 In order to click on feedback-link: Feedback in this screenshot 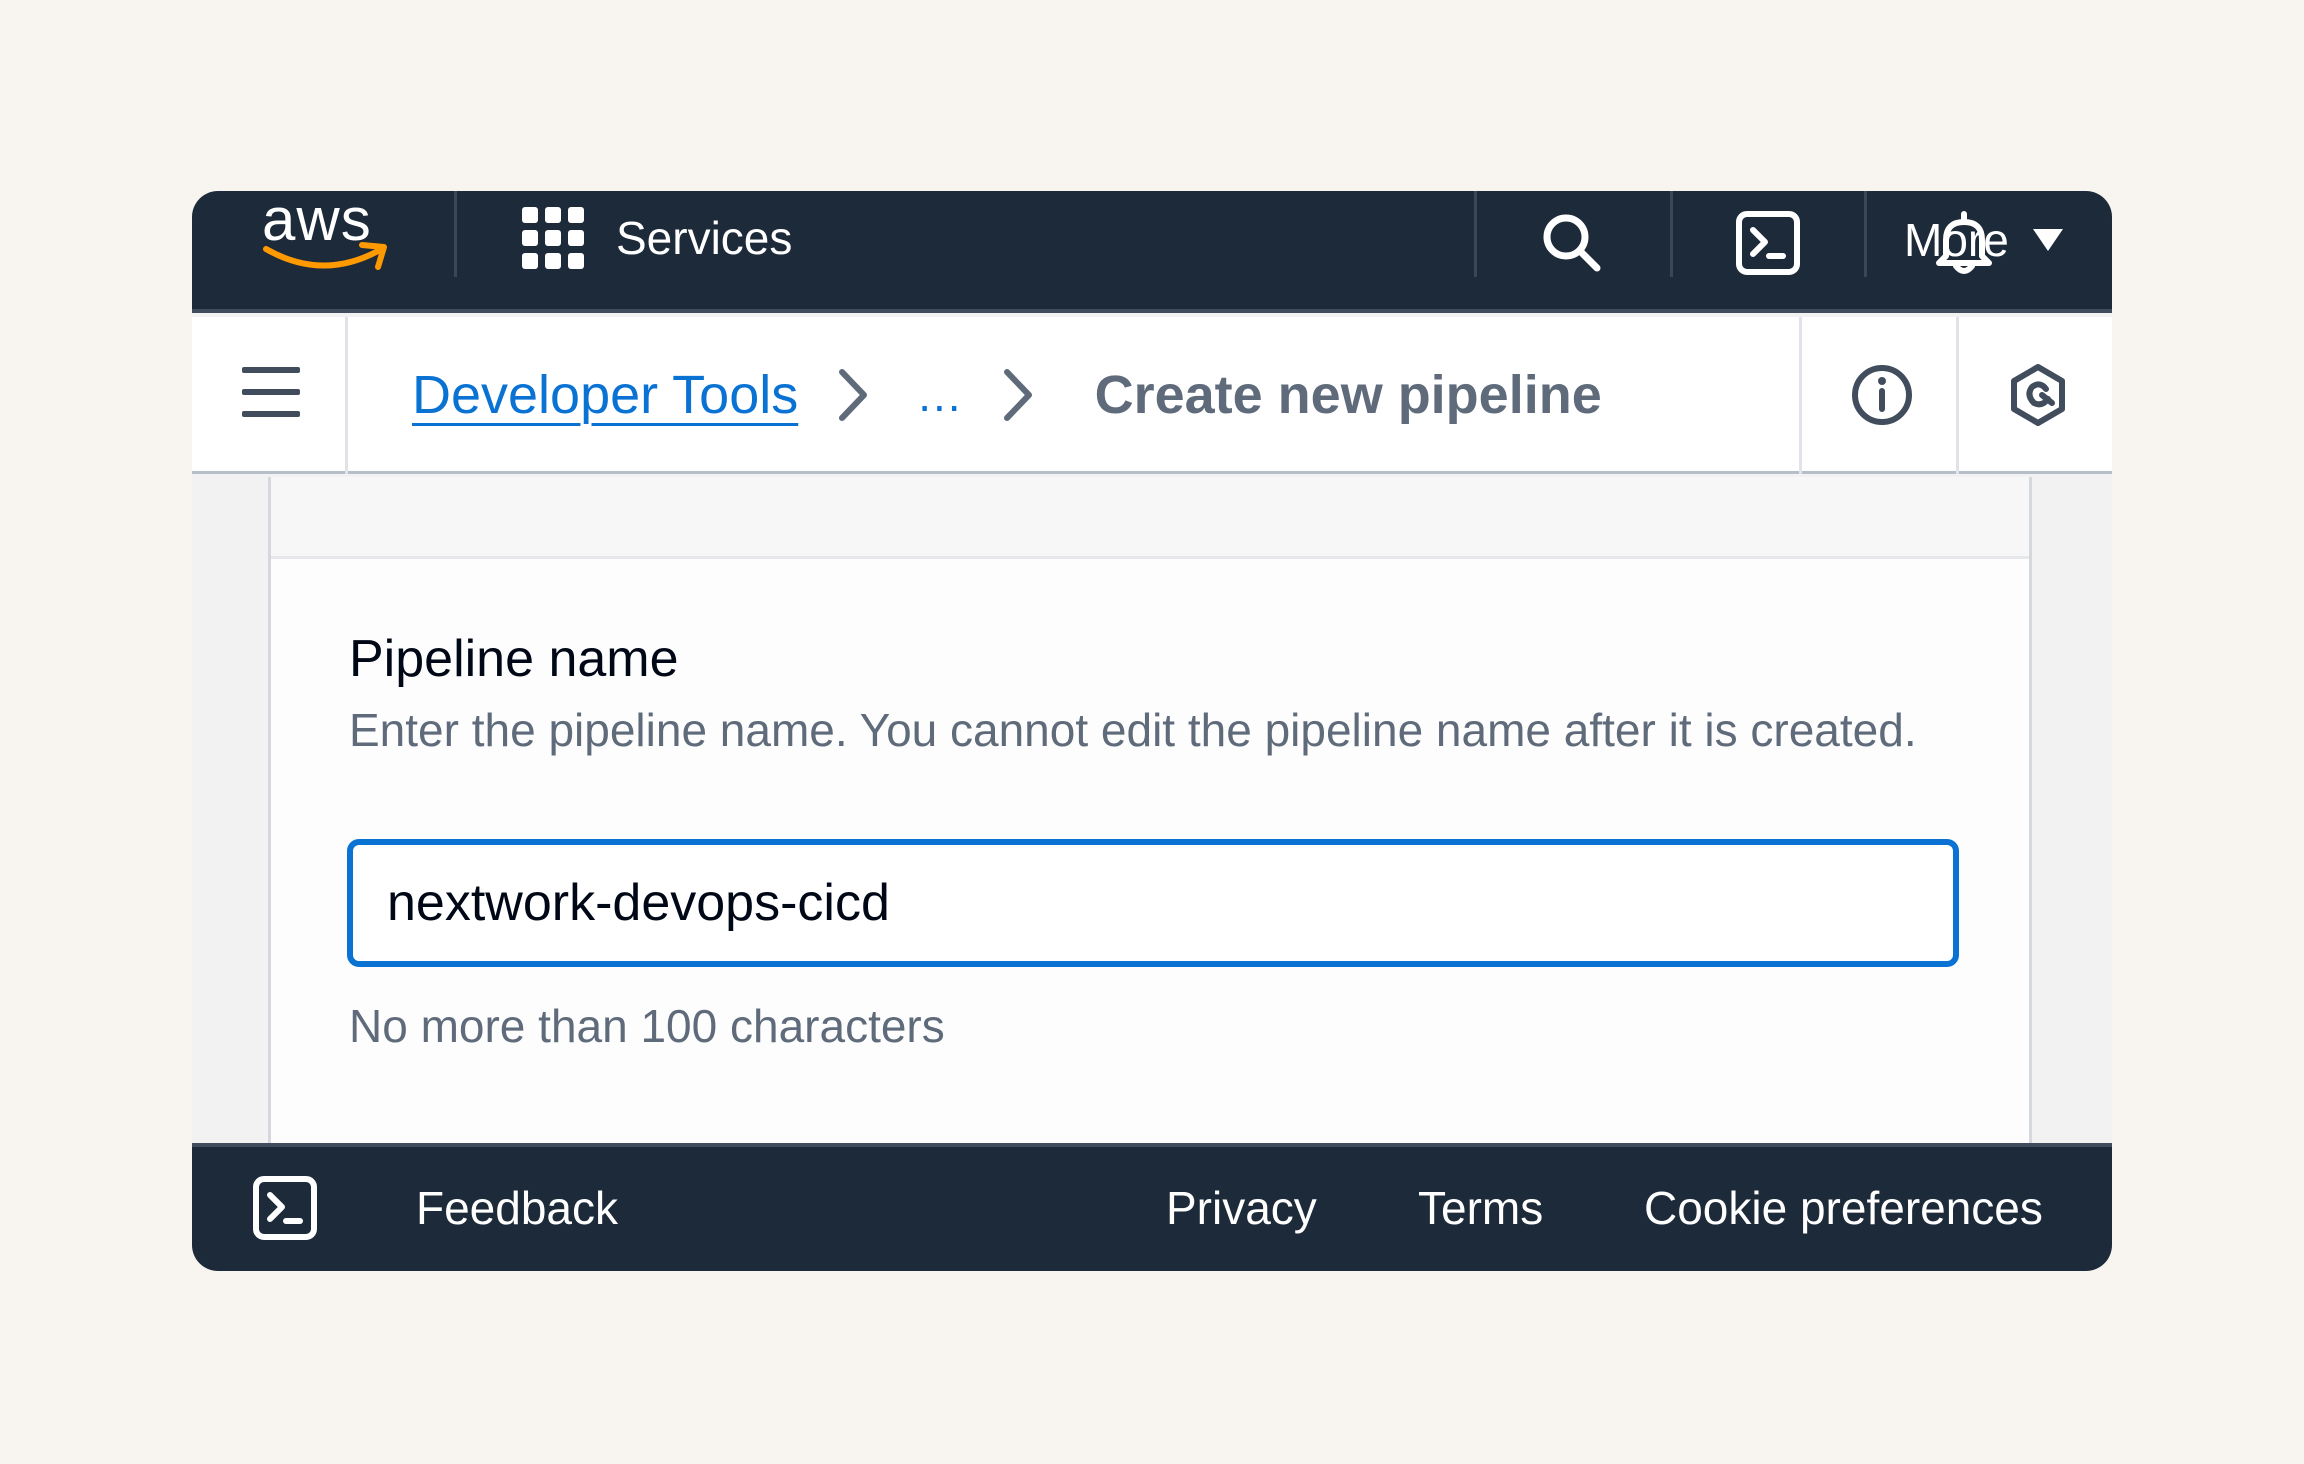, I will do `click(517, 1208)`.